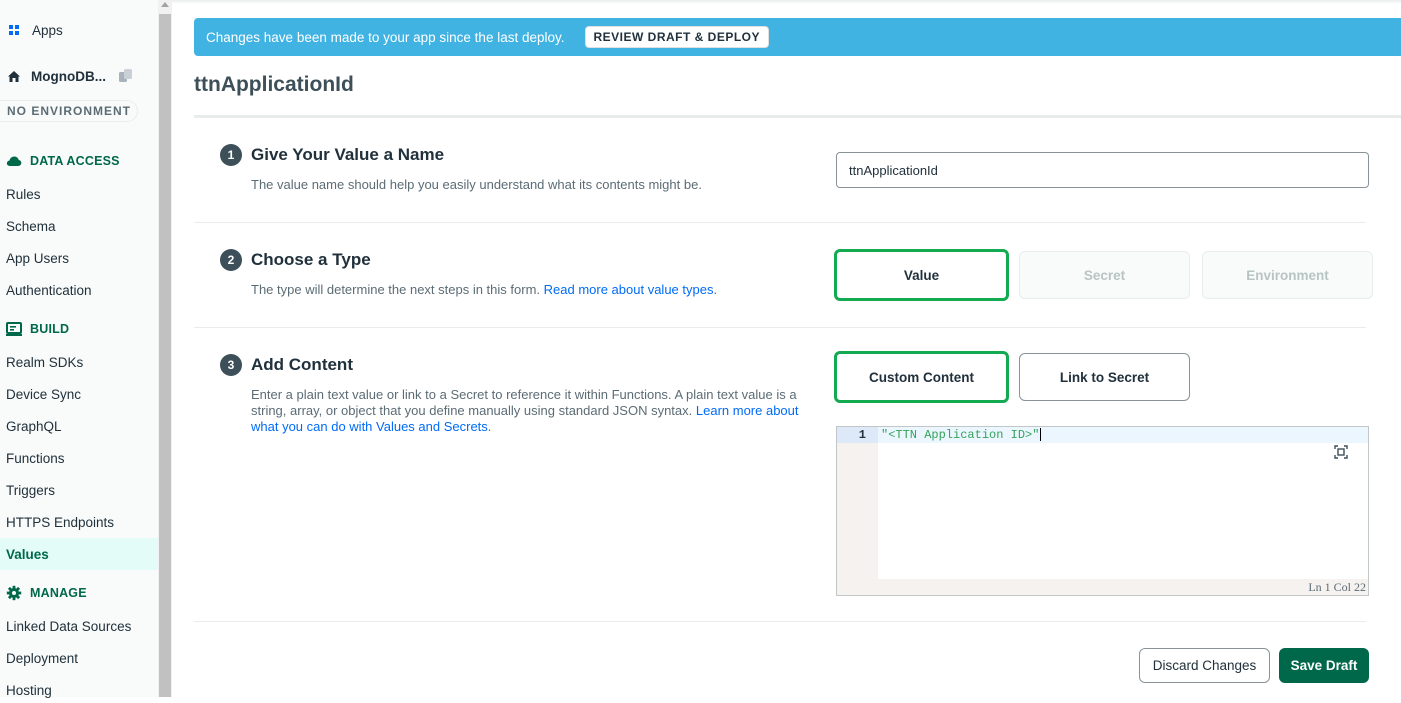 The image size is (1401, 703). What do you see at coordinates (44, 394) in the screenshot?
I see `sidebar-item-label: Device Sync` at bounding box center [44, 394].